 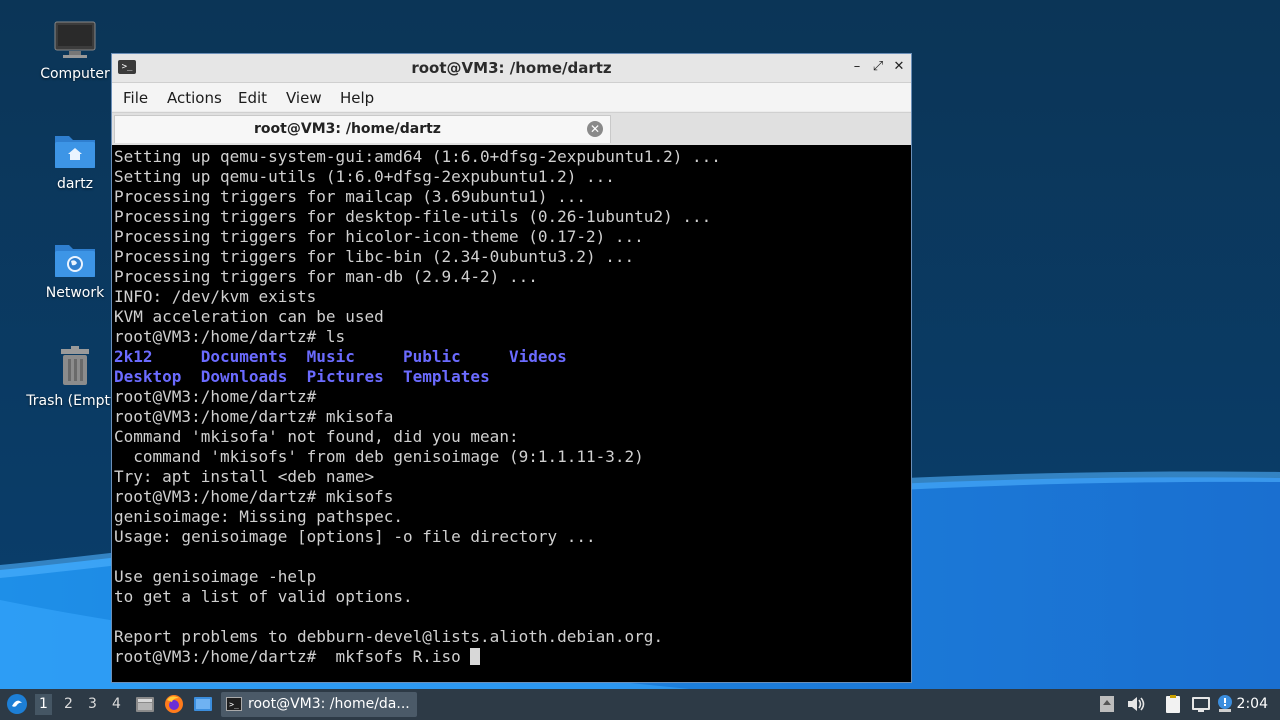 What do you see at coordinates (145, 704) in the screenshot?
I see `file-manager-icon` at bounding box center [145, 704].